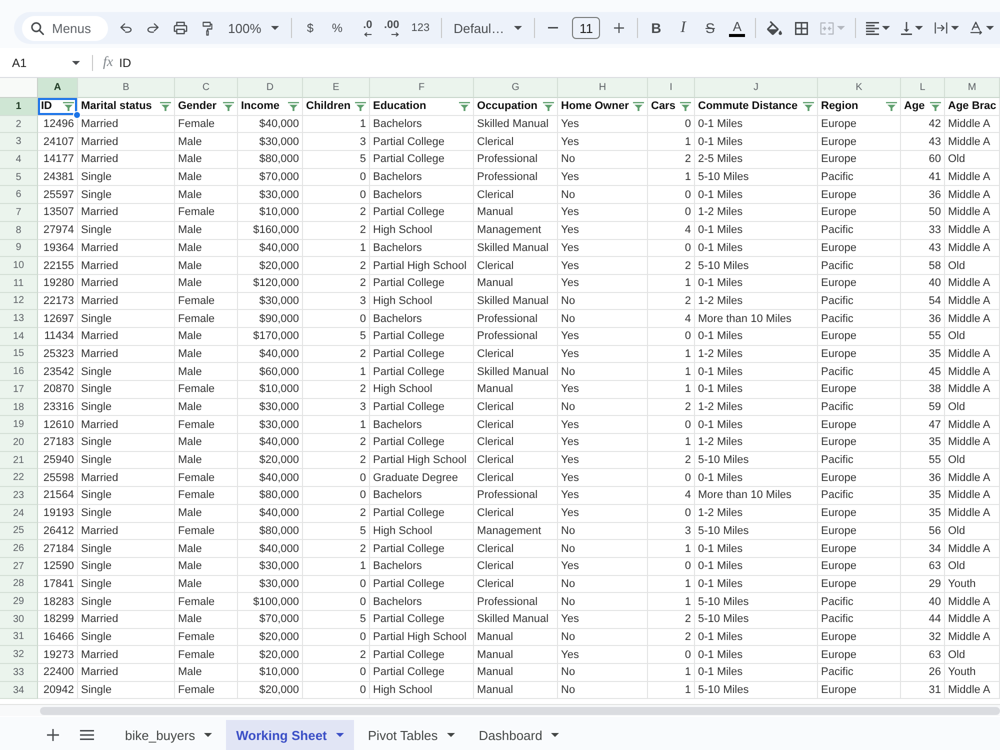 This screenshot has height=750, width=1000. Describe the element at coordinates (19, 496) in the screenshot. I see `row-header: 23` at that location.